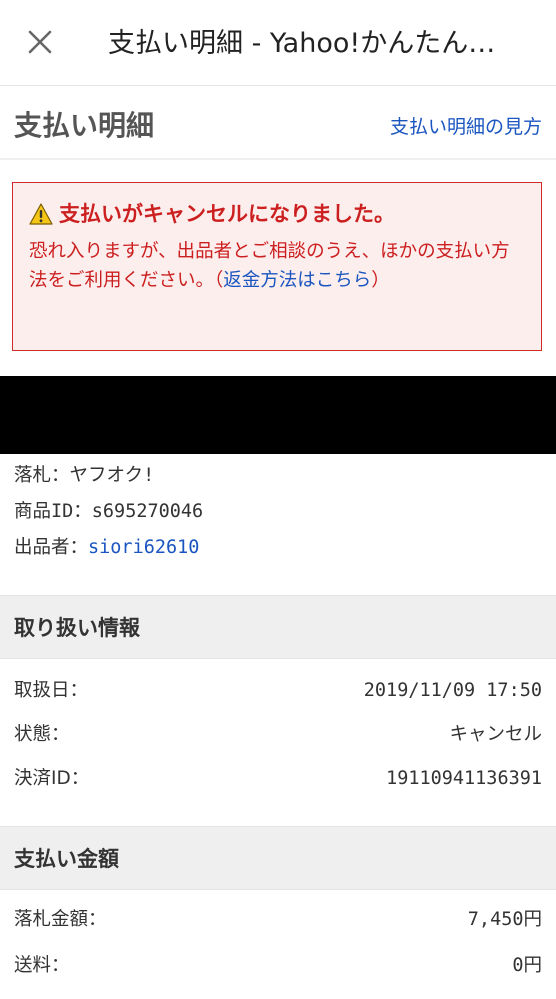 This screenshot has height=999, width=556. I want to click on item-id-line: 商品ID：s695270046, so click(279, 512).